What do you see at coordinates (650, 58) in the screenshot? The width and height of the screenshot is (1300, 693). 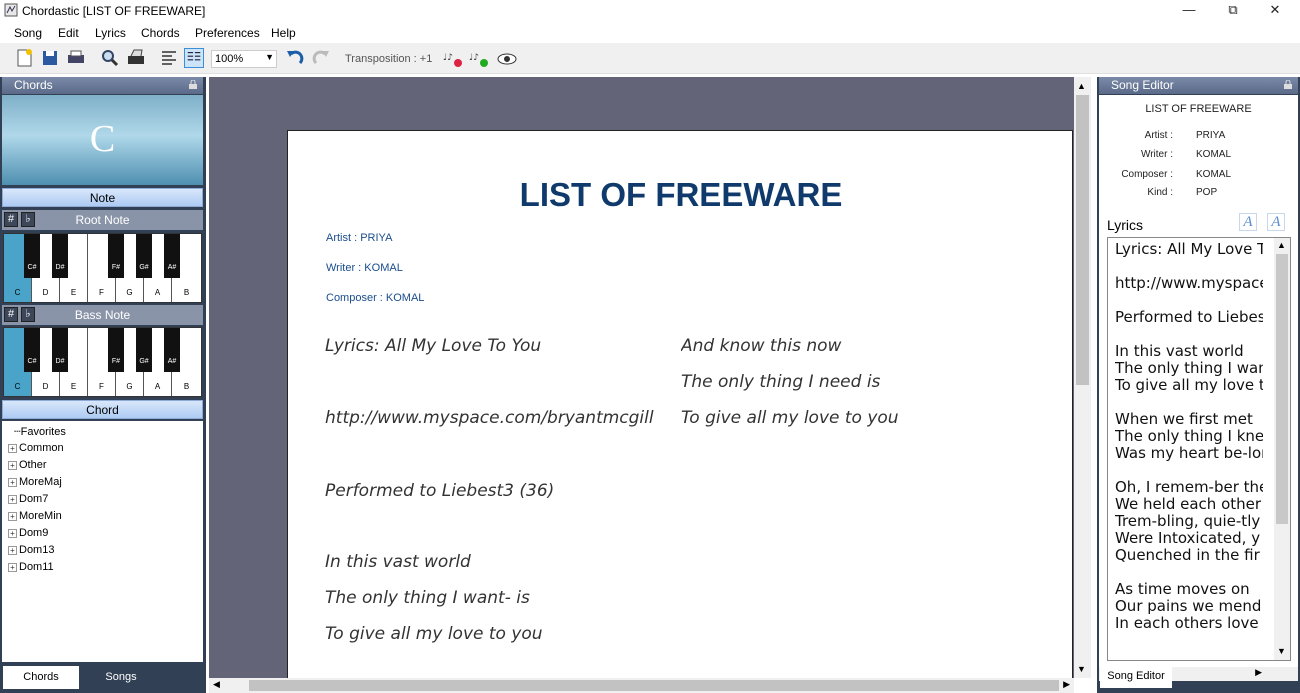 I see `toolbar: 100% ▼ Transposition : +1 ♩♪ ♩♪` at bounding box center [650, 58].